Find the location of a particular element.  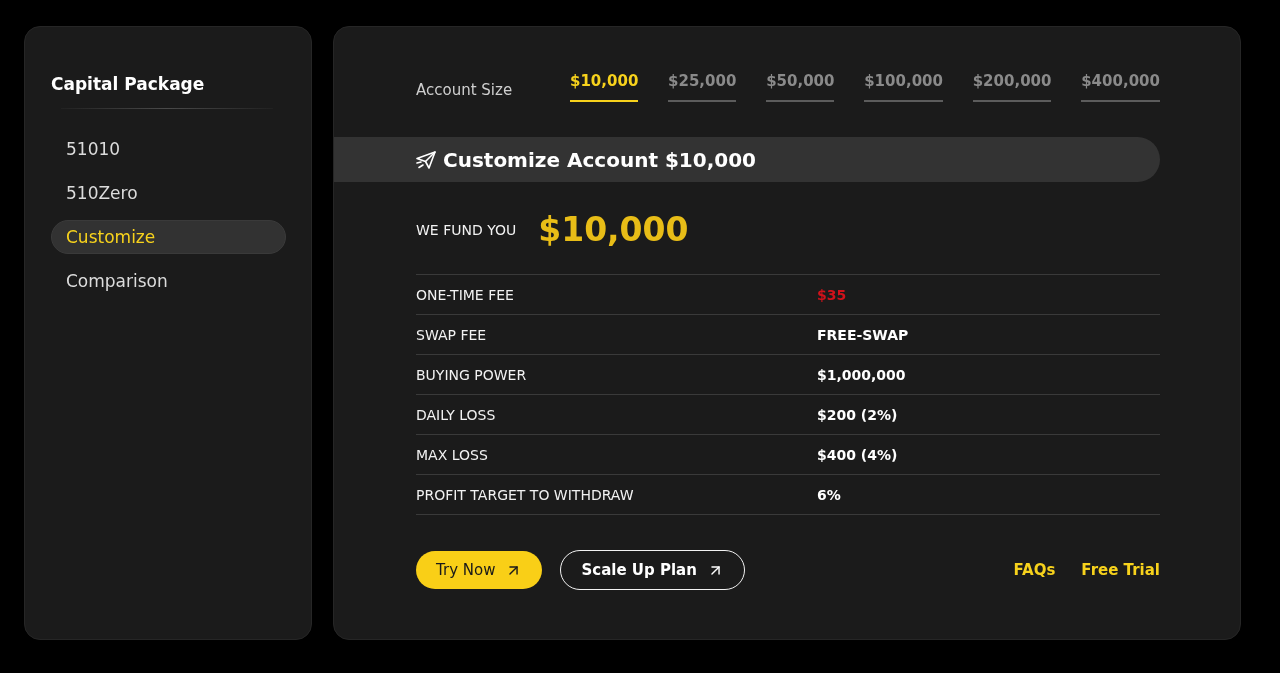

table-cell: BUYING POWER is located at coordinates (471, 374).